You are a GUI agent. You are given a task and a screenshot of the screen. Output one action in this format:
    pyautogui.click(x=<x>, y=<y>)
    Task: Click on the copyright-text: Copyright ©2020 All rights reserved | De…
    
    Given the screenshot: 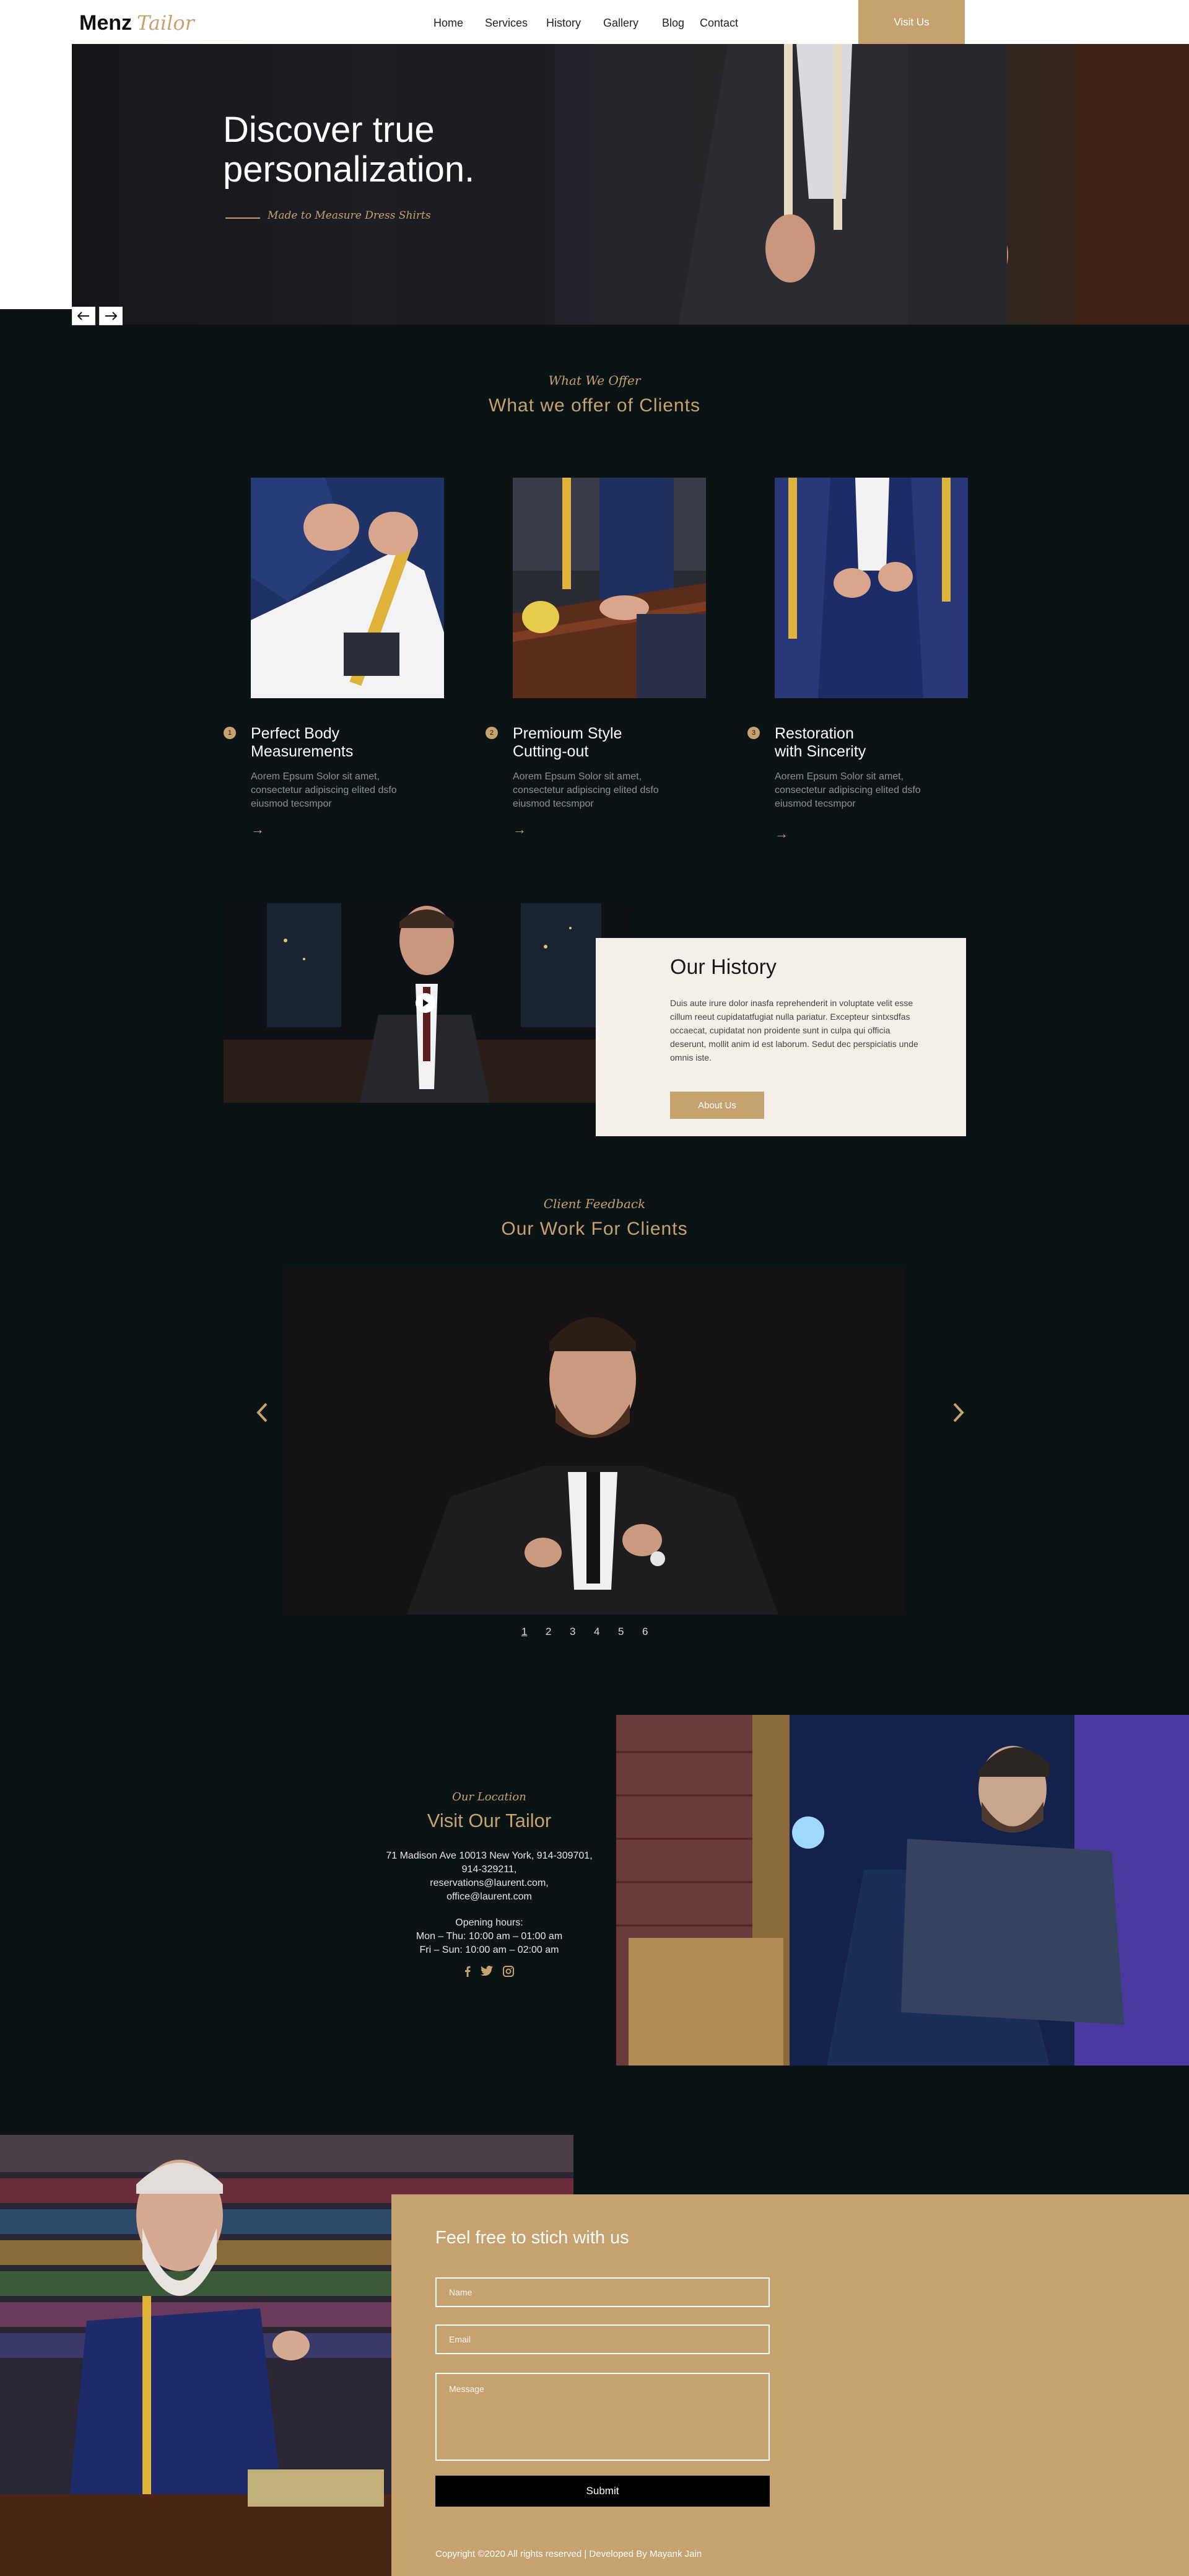 What is the action you would take?
    pyautogui.click(x=568, y=2554)
    